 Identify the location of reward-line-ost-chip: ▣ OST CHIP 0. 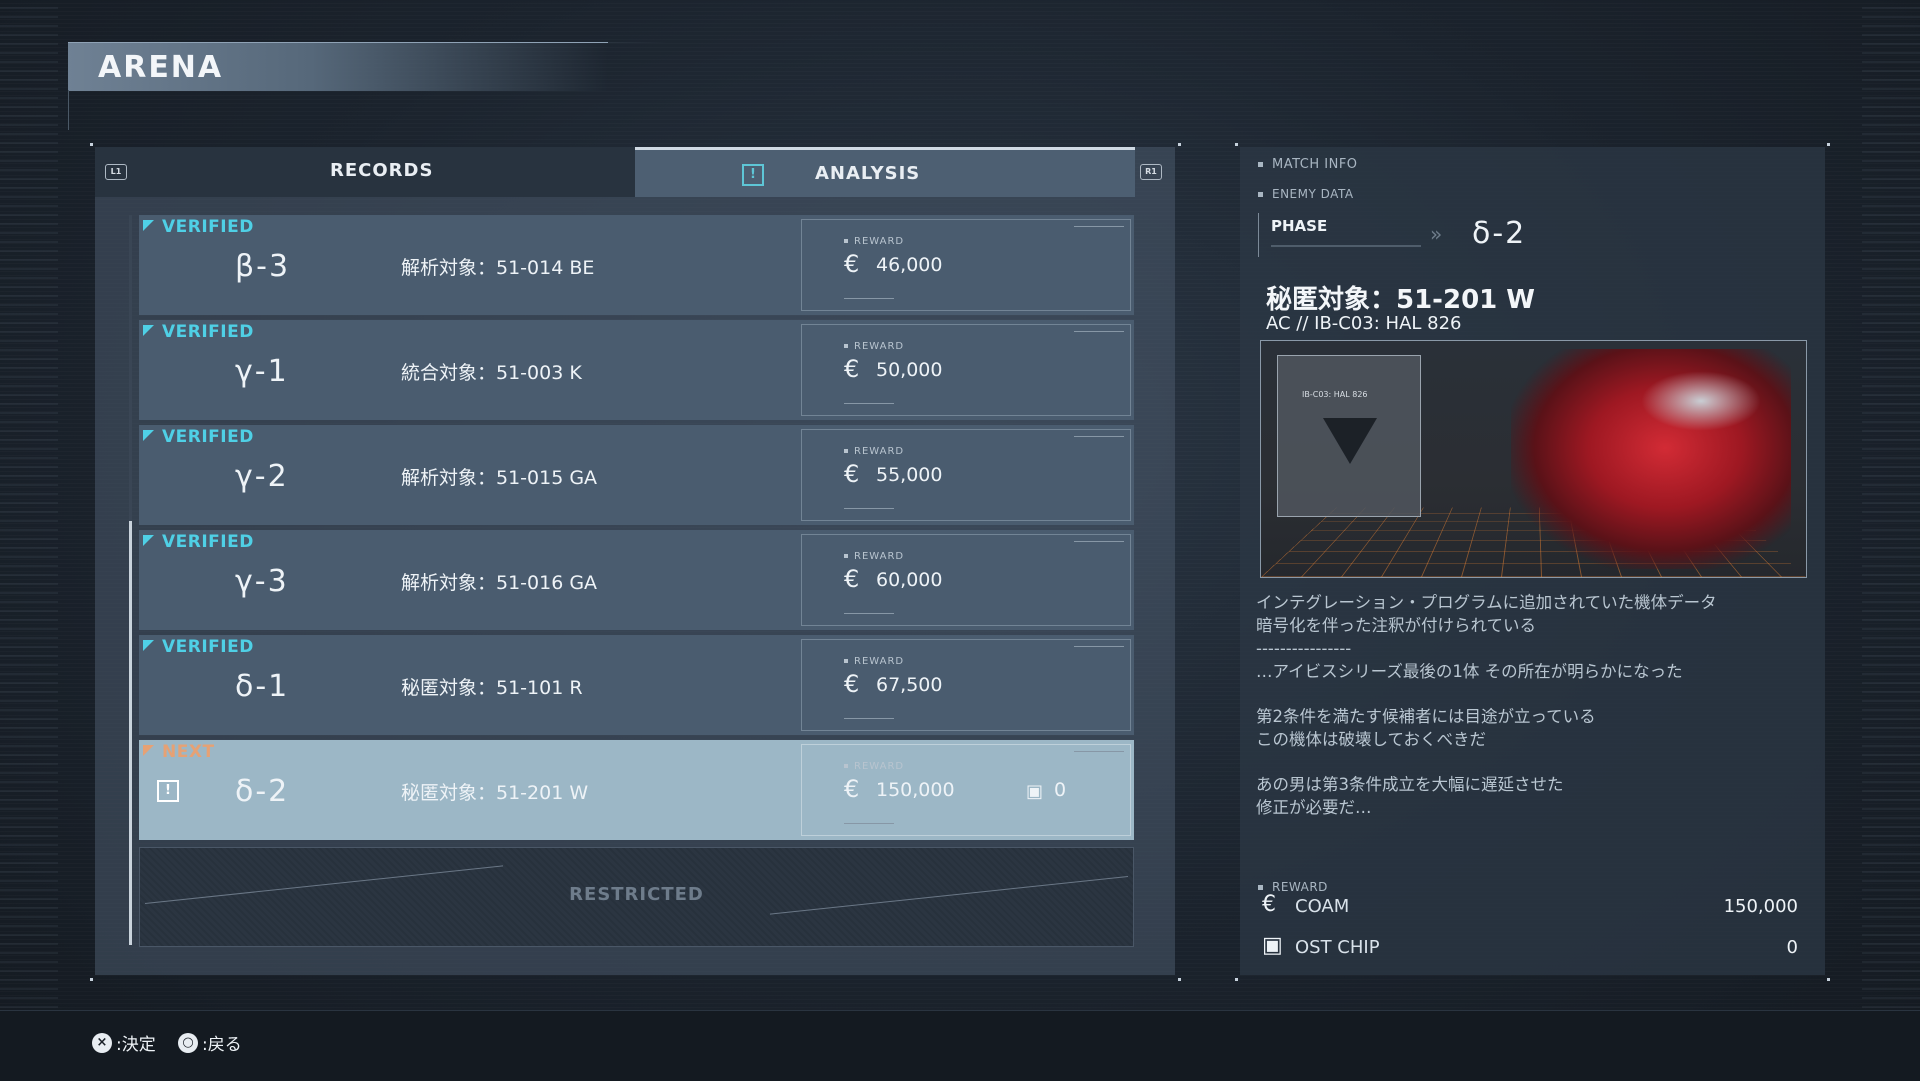
(1528, 948).